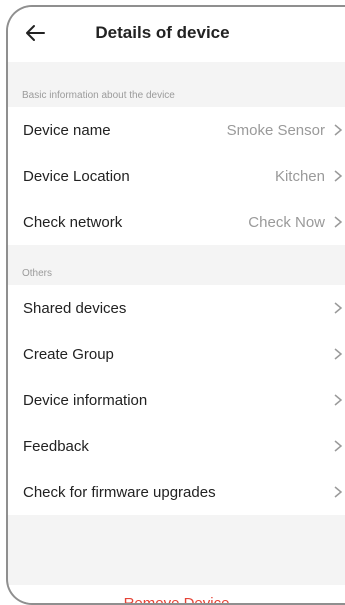  What do you see at coordinates (299, 176) in the screenshot?
I see `row-value: Kitchen` at bounding box center [299, 176].